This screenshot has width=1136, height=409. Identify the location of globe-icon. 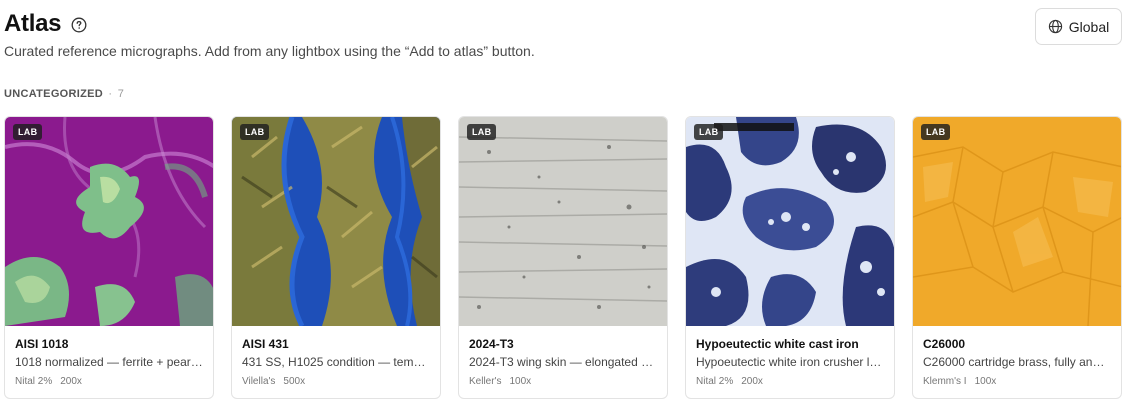
(1055, 26).